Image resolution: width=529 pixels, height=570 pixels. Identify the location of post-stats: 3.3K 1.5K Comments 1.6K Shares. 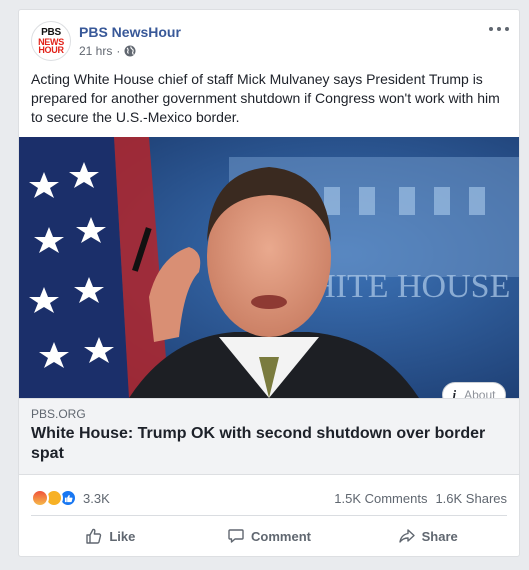
(269, 496).